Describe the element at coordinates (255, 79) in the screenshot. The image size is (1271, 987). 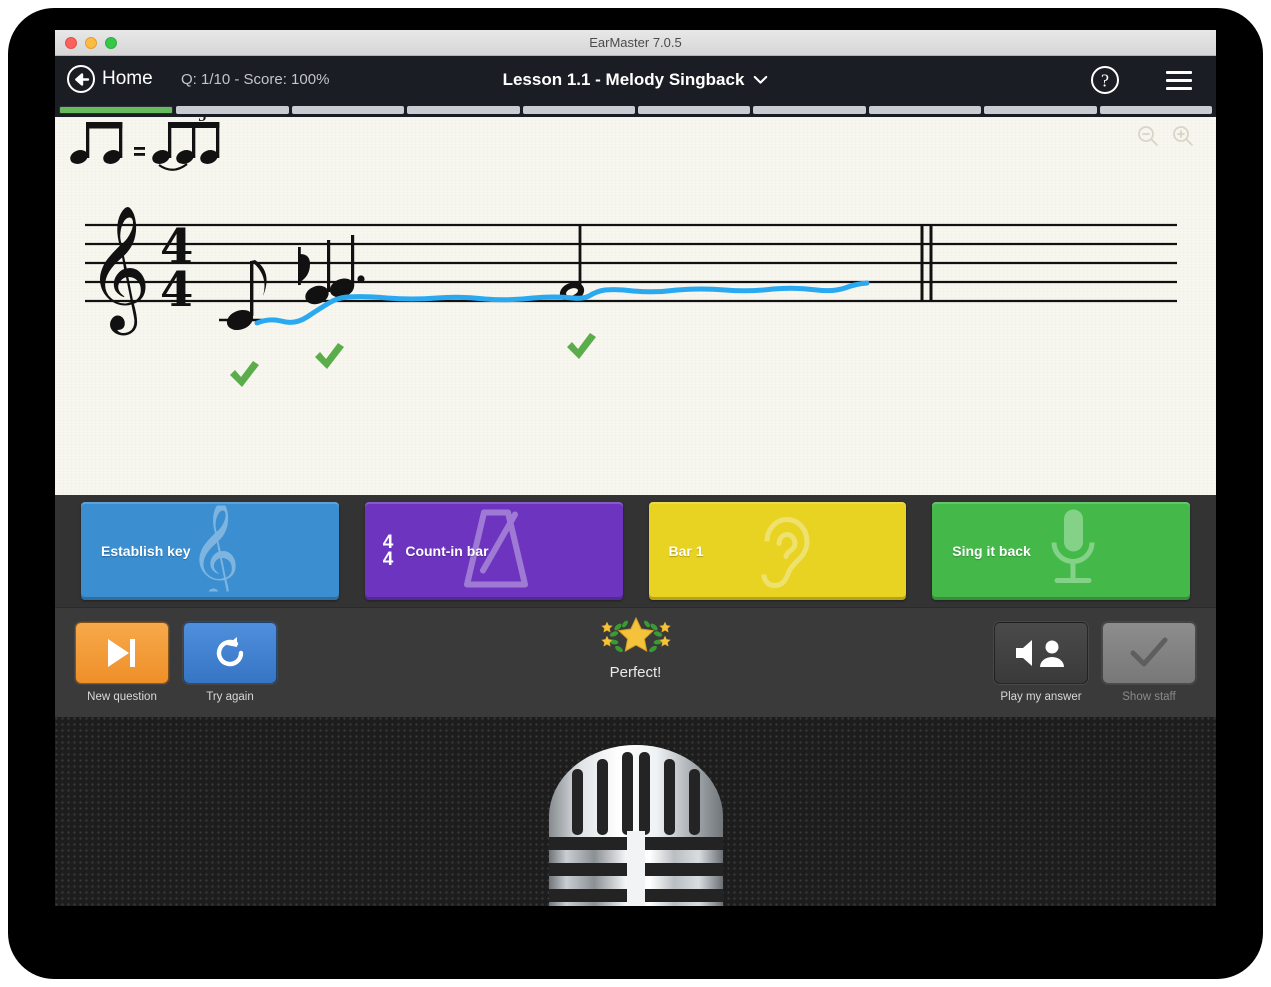
I see `question-score-status: Q: 1/10 - Score: 100%` at that location.